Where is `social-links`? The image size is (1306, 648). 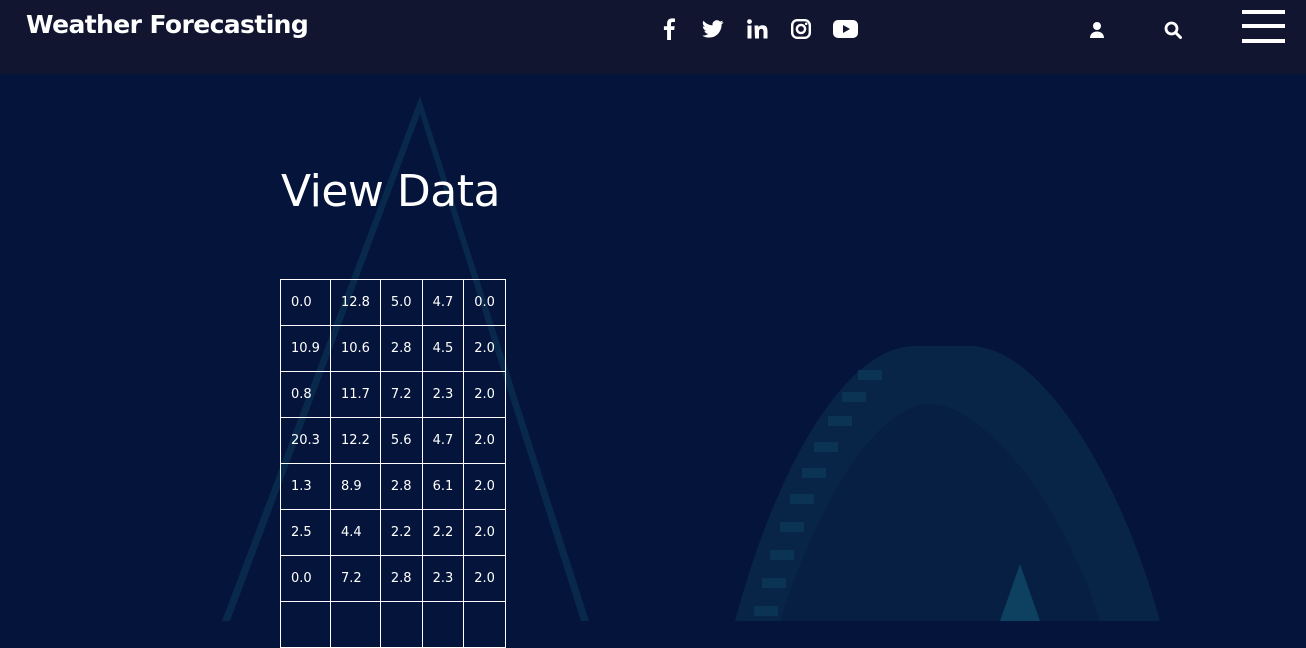
social-links is located at coordinates (757, 29).